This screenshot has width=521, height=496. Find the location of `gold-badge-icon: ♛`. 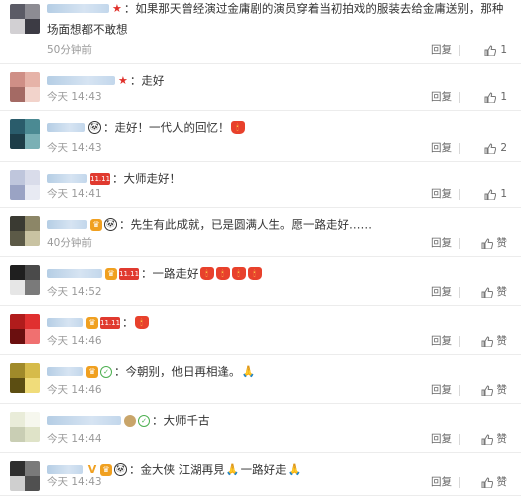

gold-badge-icon: ♛ is located at coordinates (96, 224).